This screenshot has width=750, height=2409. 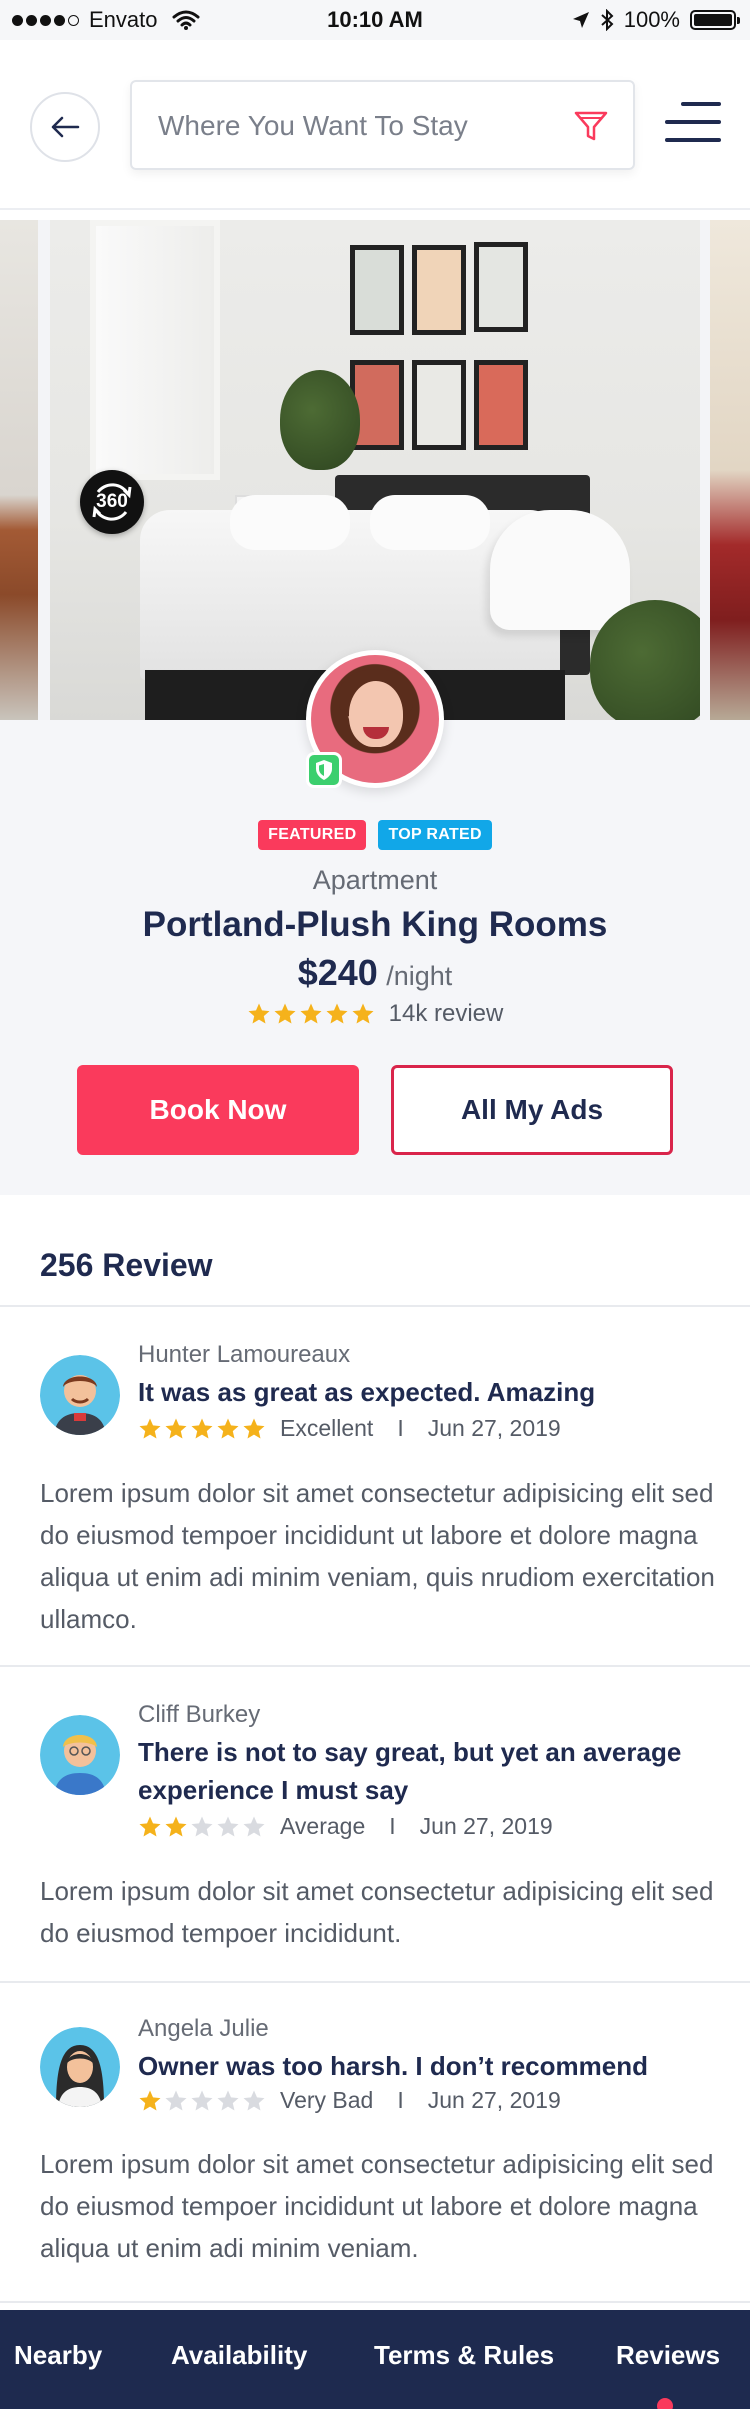 I want to click on menu-button, so click(x=693, y=124).